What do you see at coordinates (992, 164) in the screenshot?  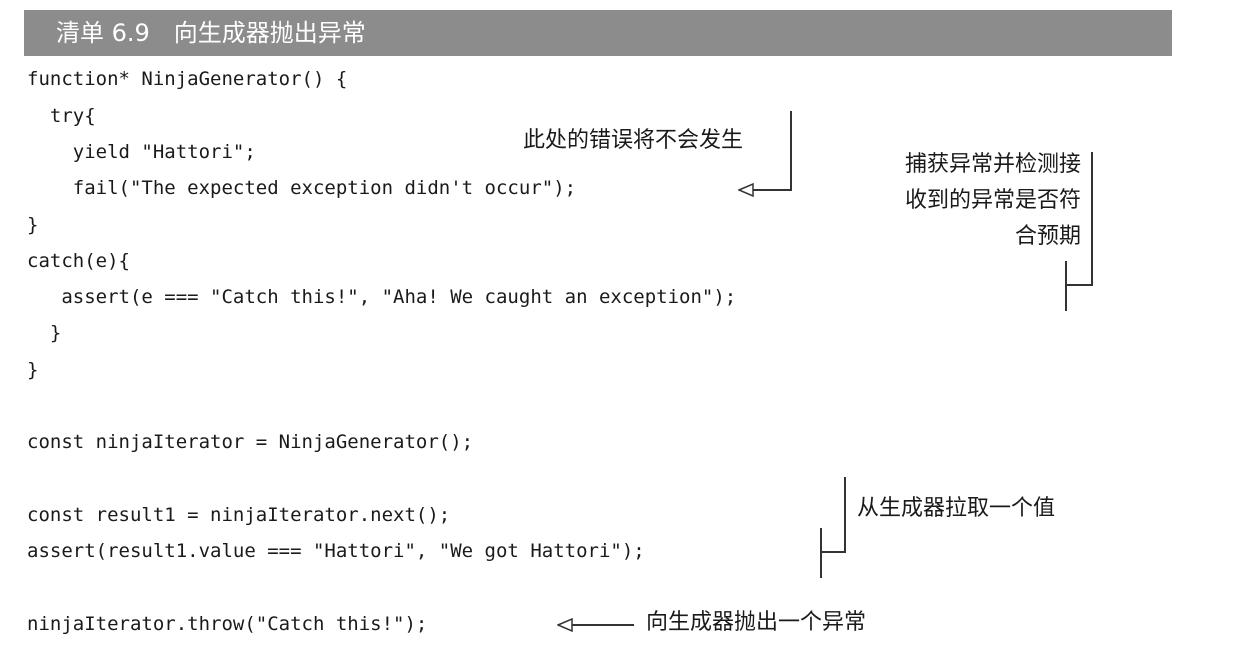 I see `annotation-catch-check-line: 捕获异常并检测接` at bounding box center [992, 164].